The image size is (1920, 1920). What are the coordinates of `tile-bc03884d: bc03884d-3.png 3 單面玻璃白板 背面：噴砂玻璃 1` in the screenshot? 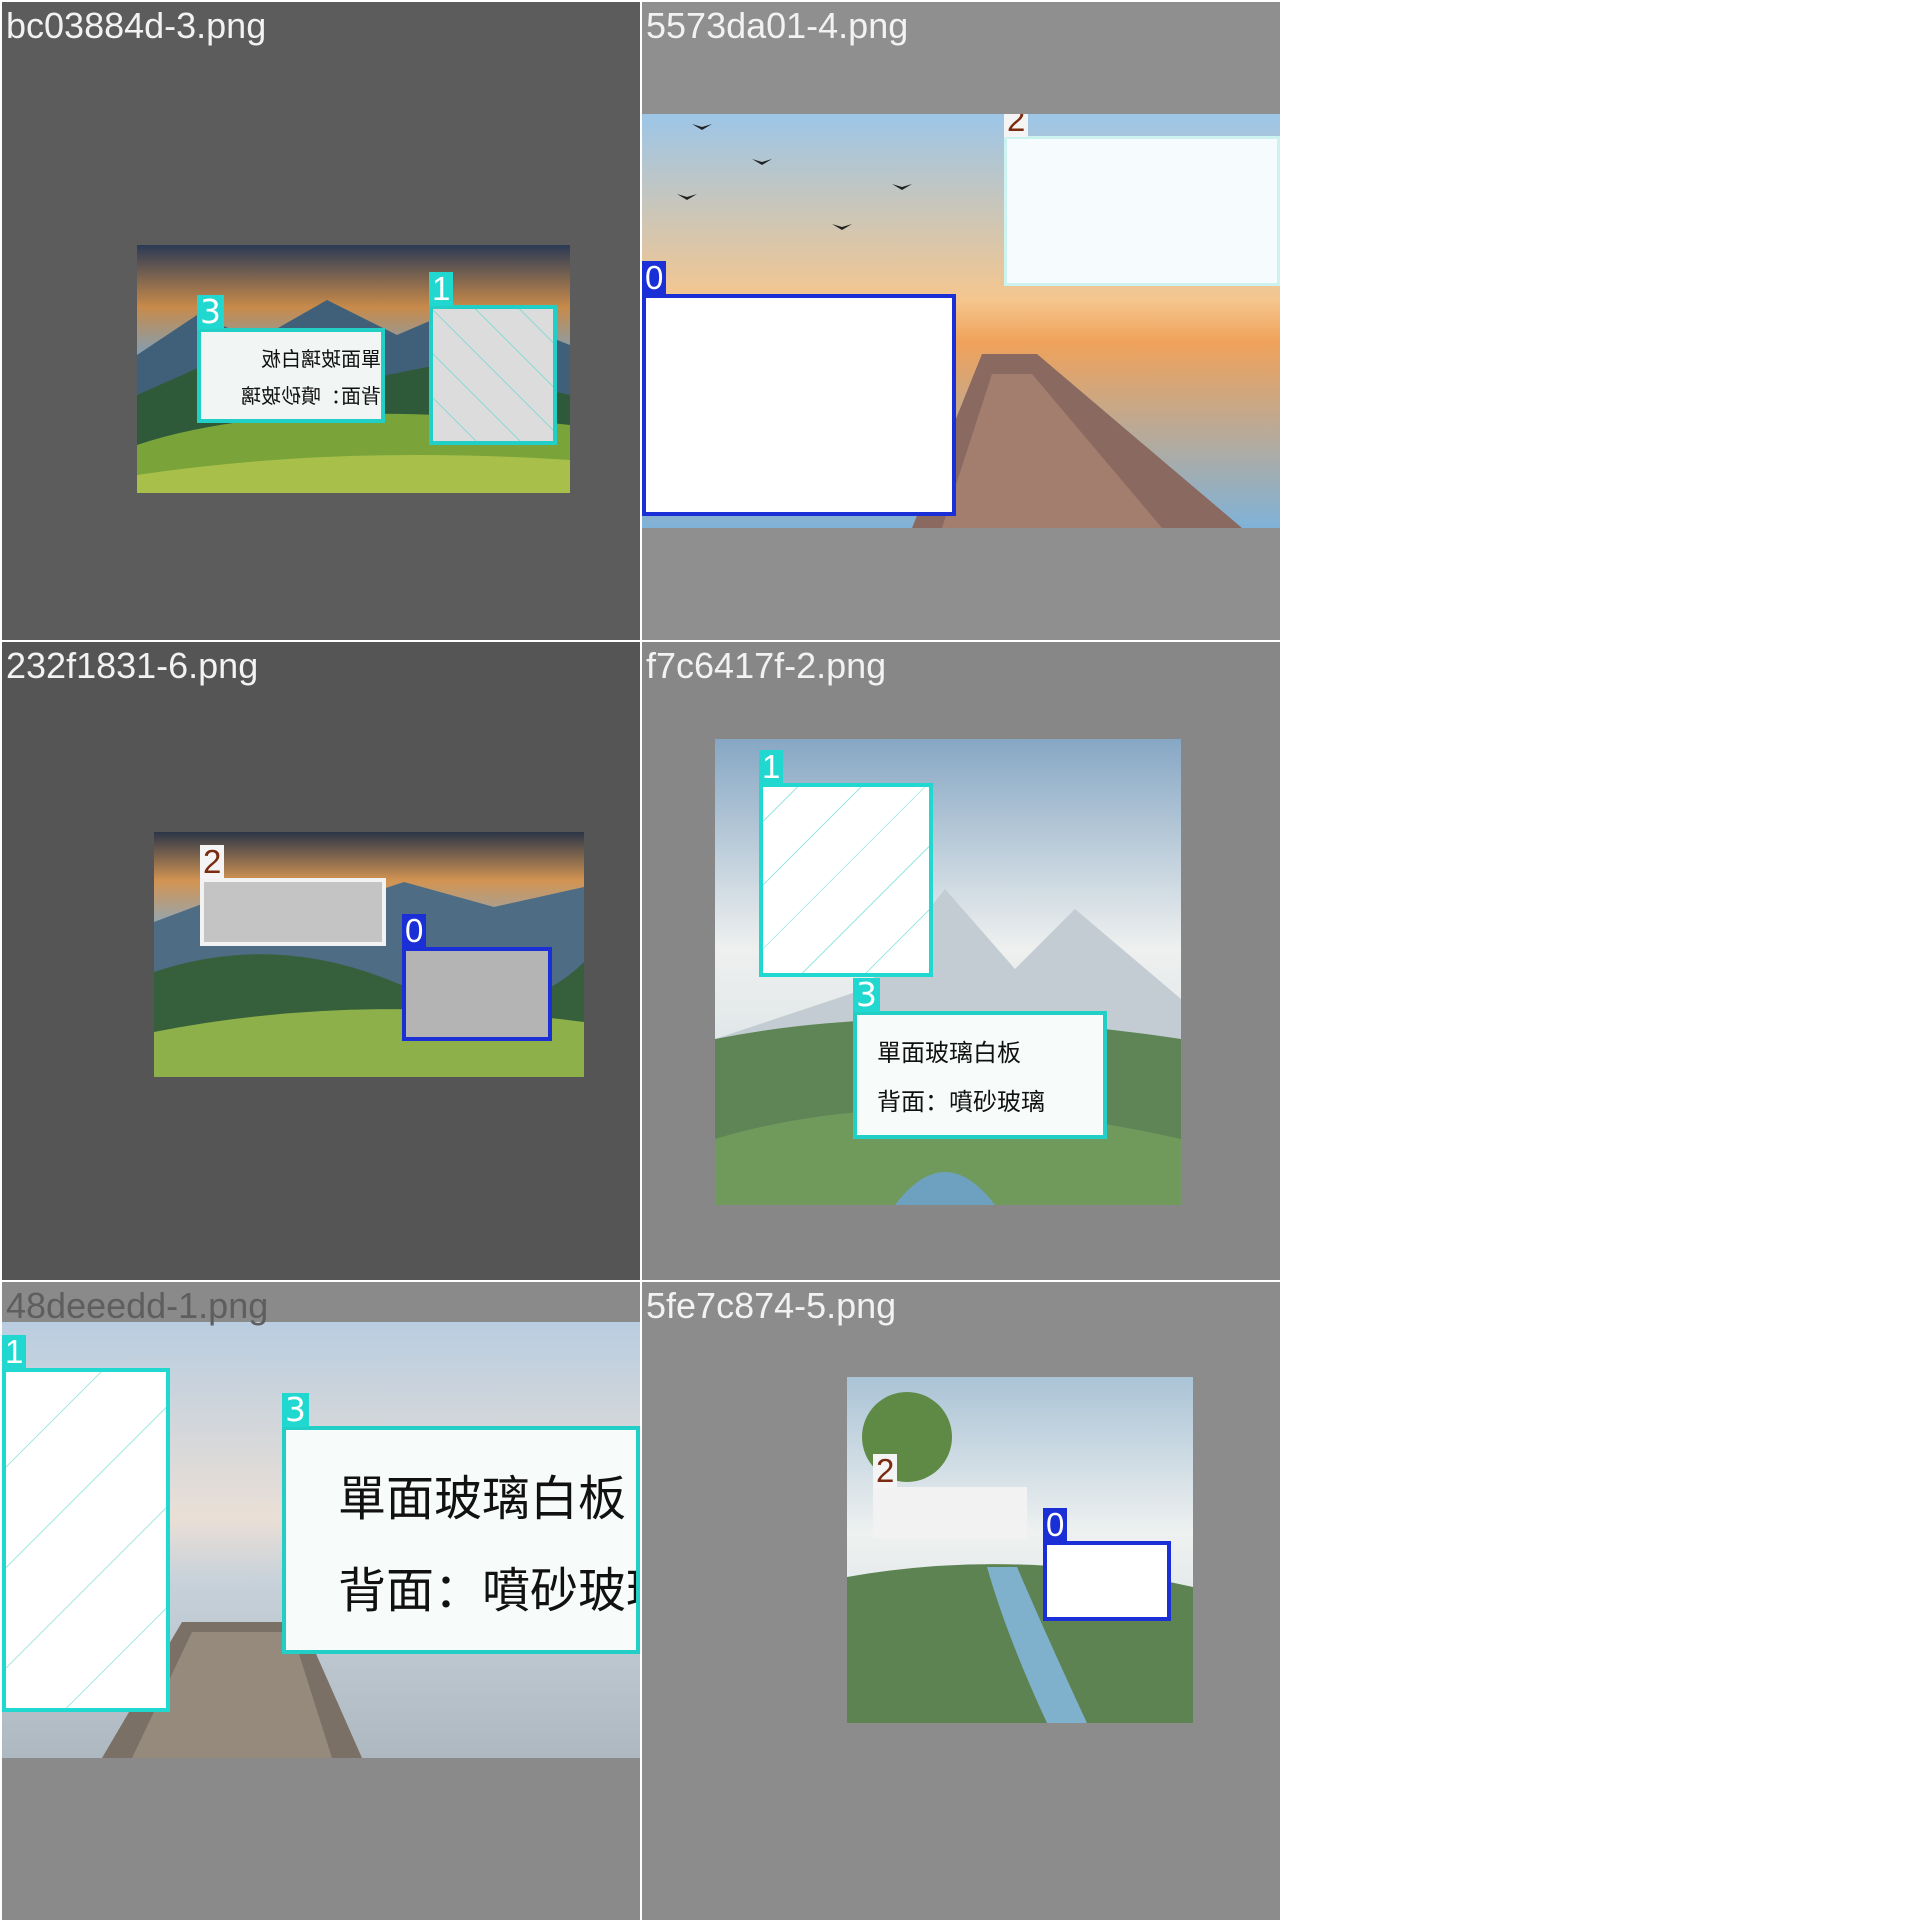 It's located at (321, 321).